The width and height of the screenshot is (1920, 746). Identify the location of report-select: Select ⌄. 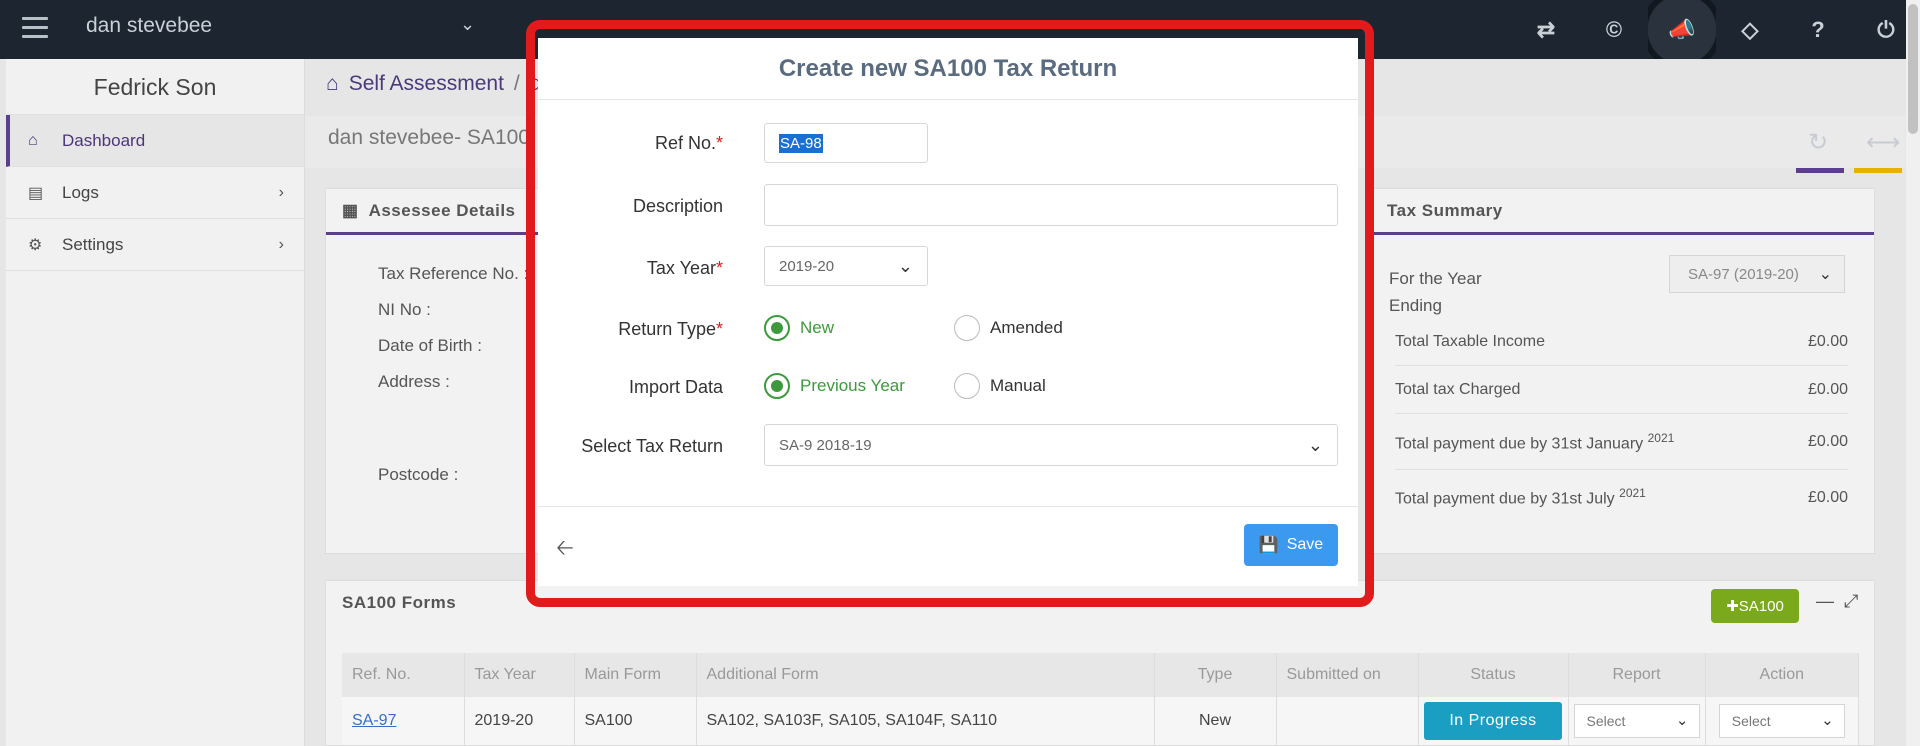
(1636, 721).